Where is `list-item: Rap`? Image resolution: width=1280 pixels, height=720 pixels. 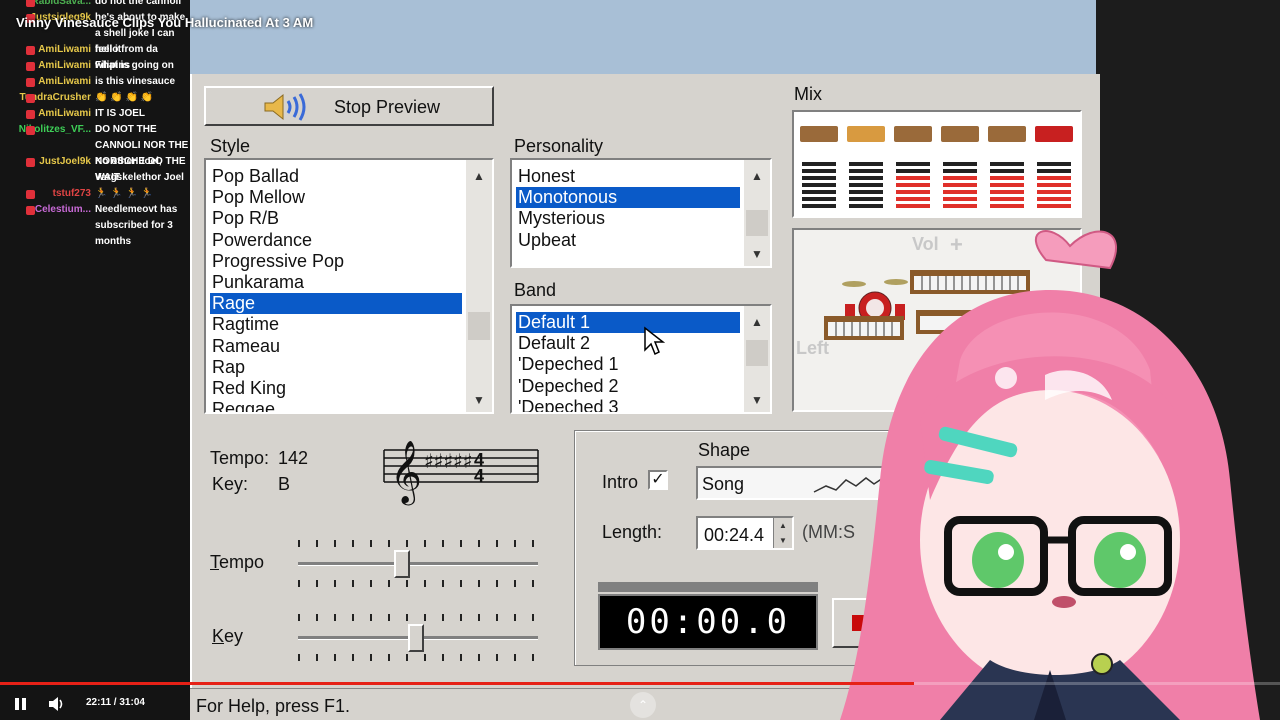
list-item: Rap is located at coordinates (336, 367).